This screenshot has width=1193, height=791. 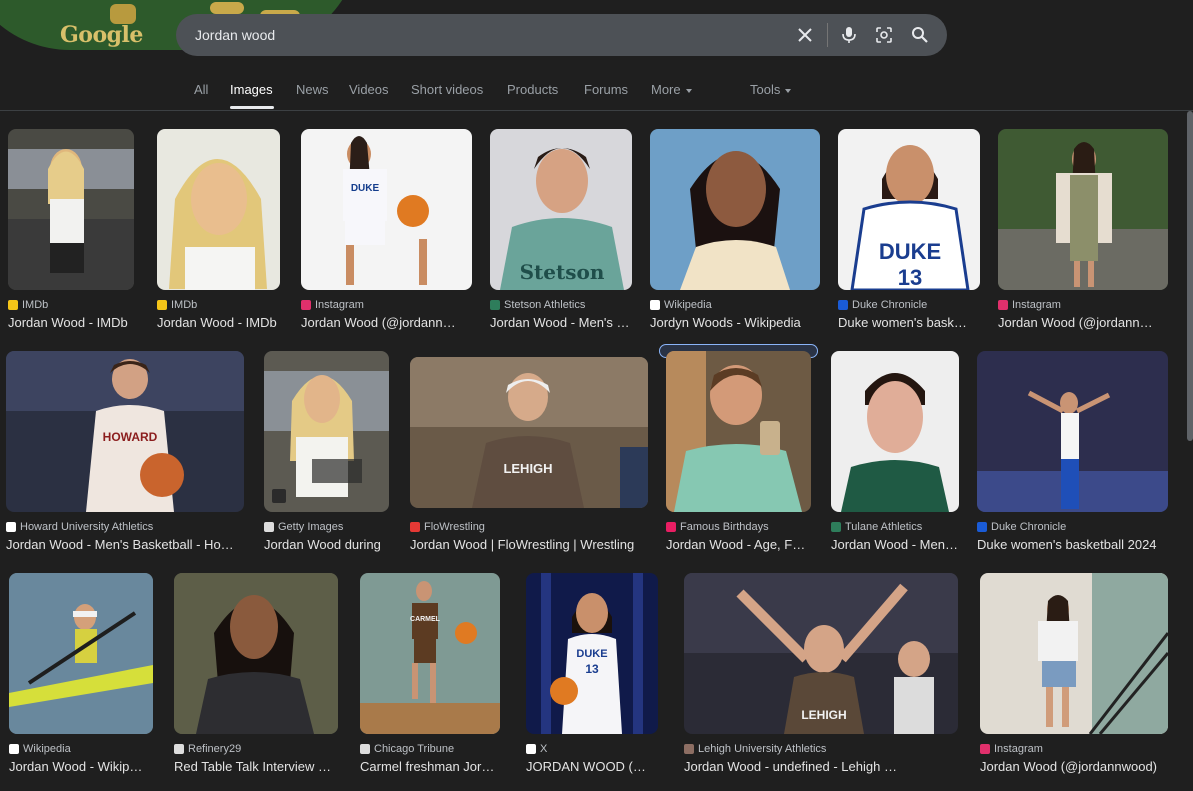 What do you see at coordinates (536, 749) in the screenshot?
I see `result-source: X` at bounding box center [536, 749].